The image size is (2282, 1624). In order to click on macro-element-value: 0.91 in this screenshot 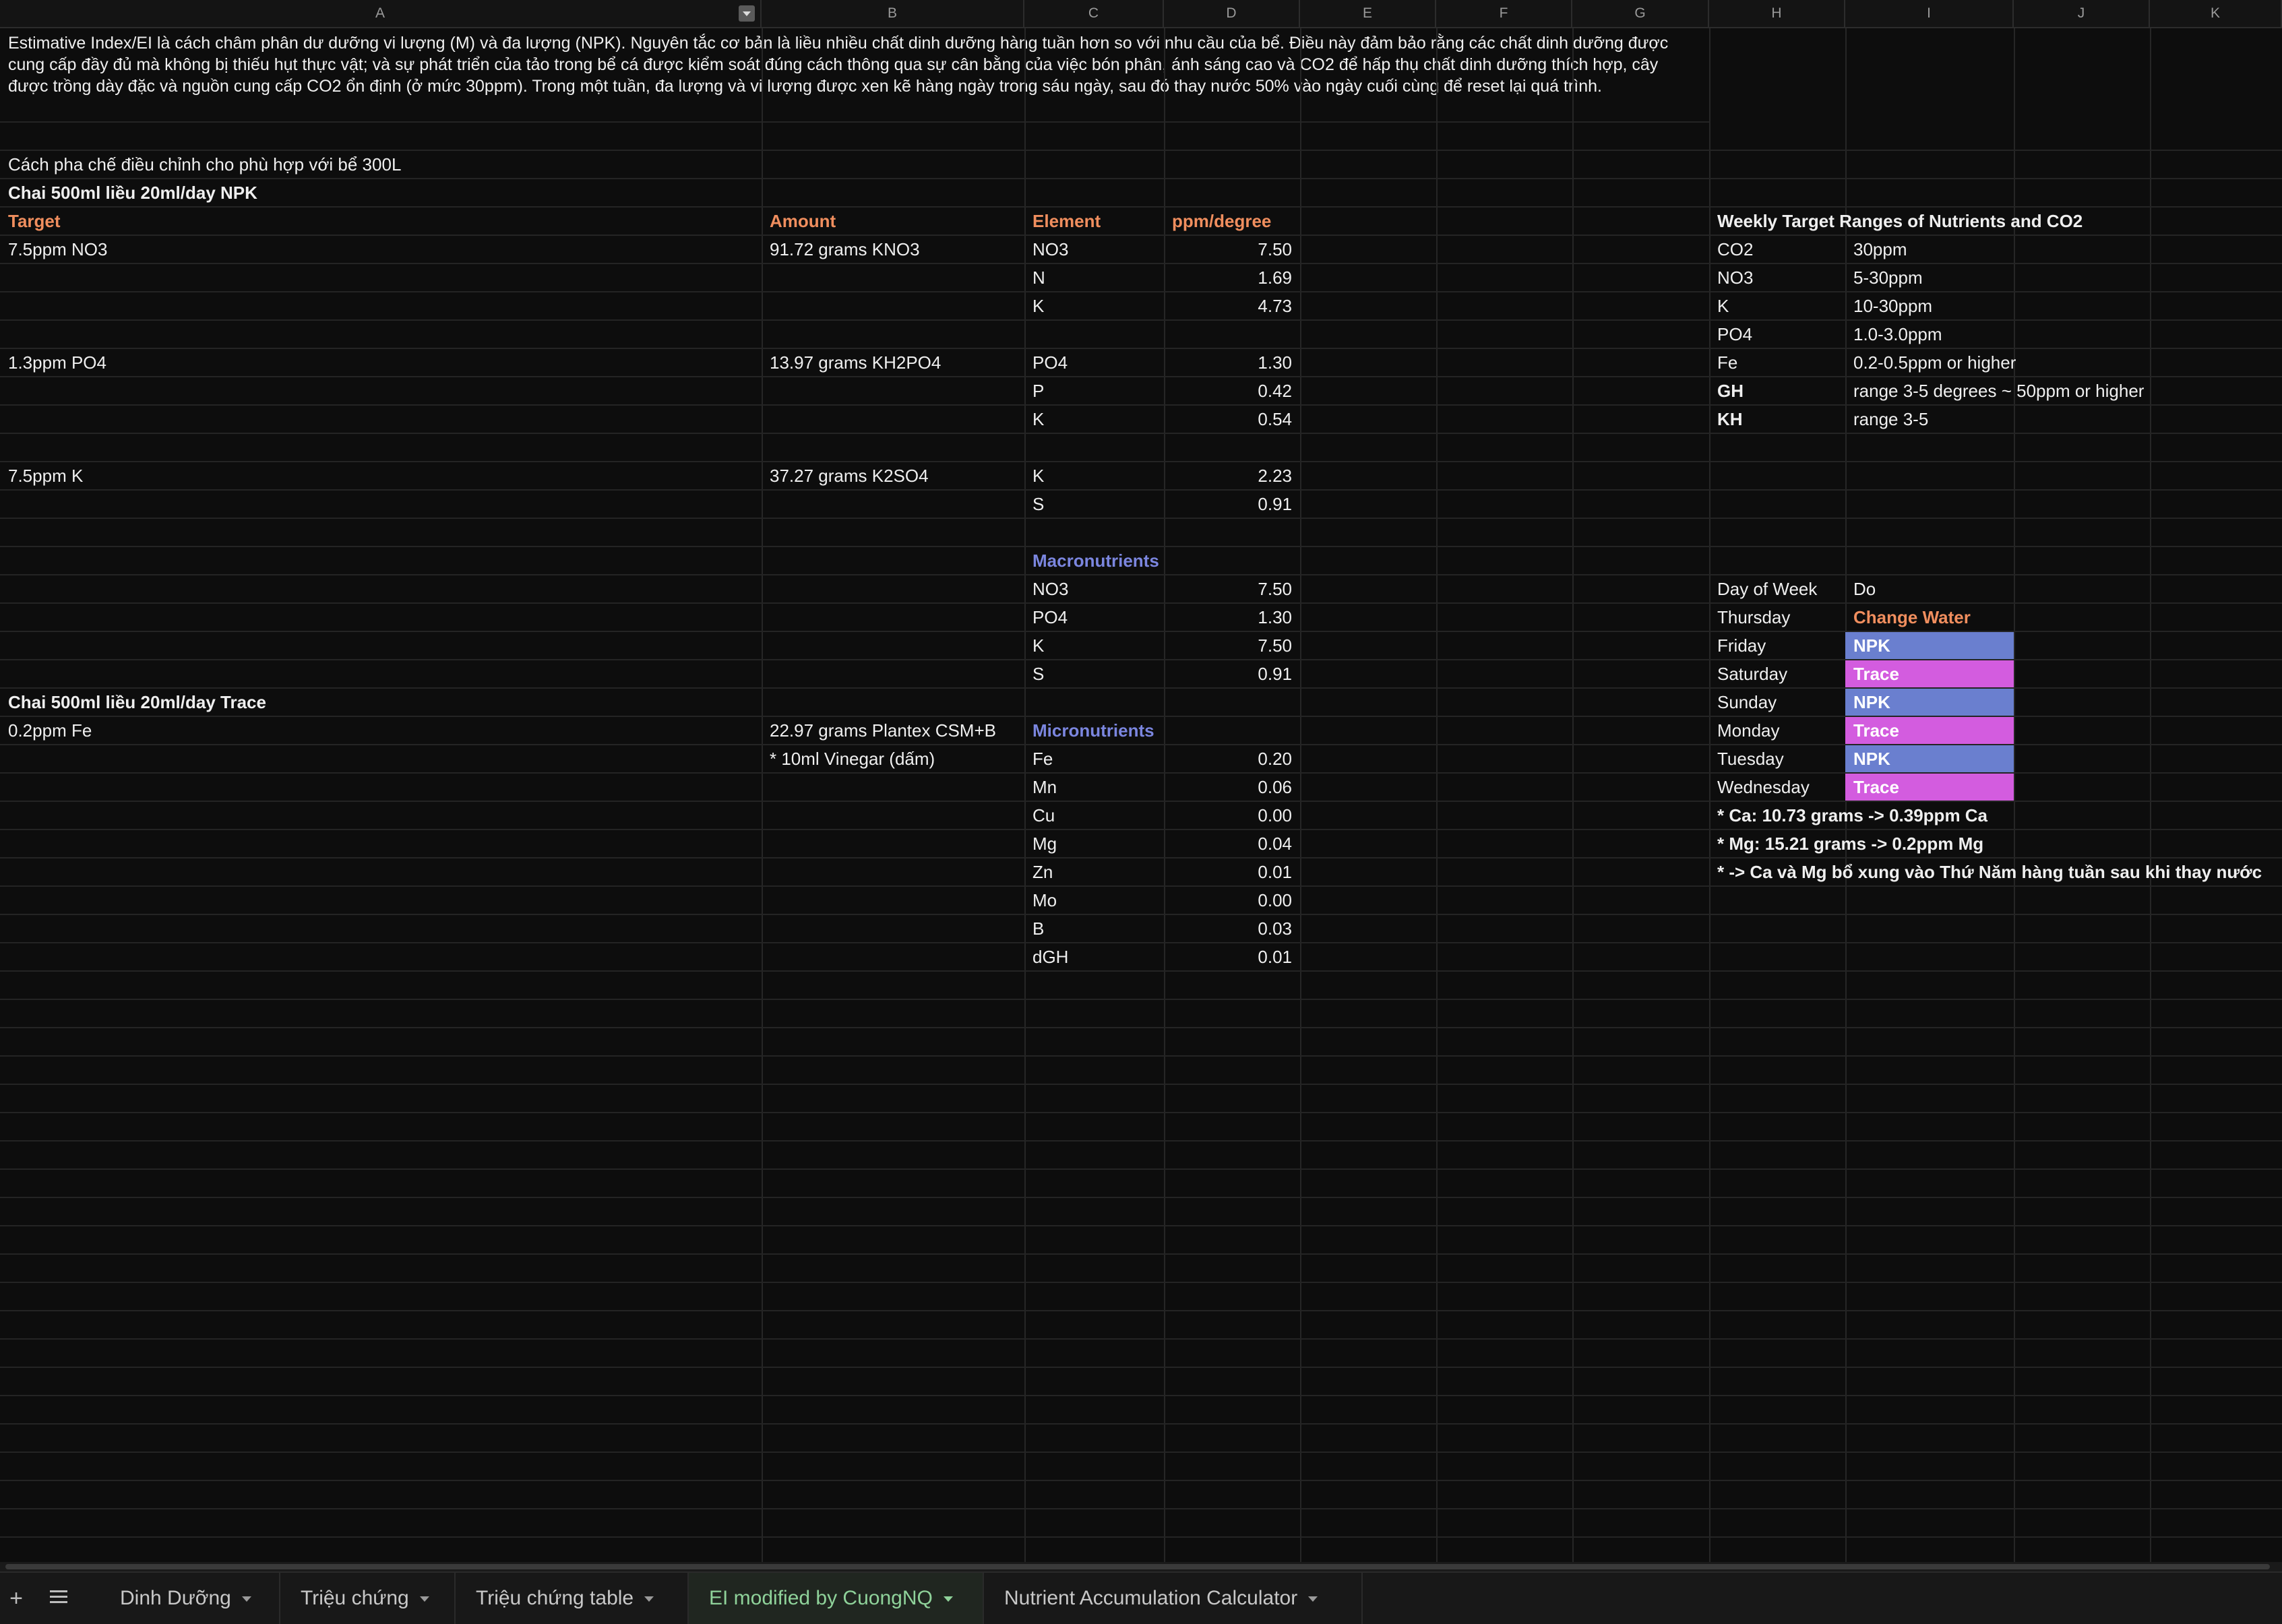, I will do `click(1232, 674)`.